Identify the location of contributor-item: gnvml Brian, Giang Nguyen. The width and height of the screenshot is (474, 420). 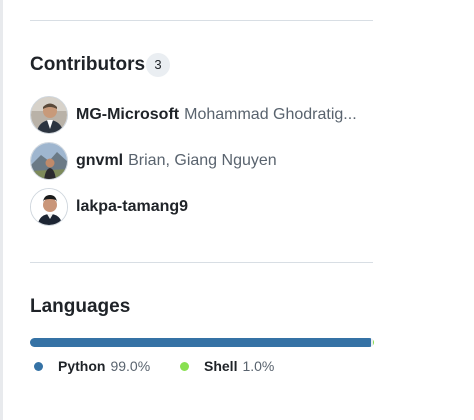
(202, 161).